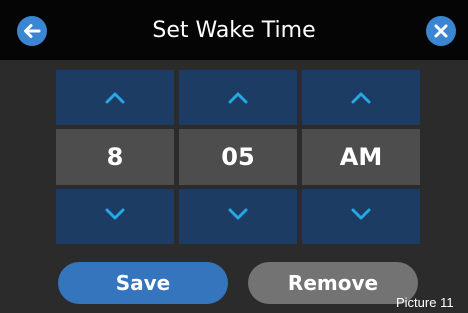  I want to click on period-increment-button, so click(361, 97).